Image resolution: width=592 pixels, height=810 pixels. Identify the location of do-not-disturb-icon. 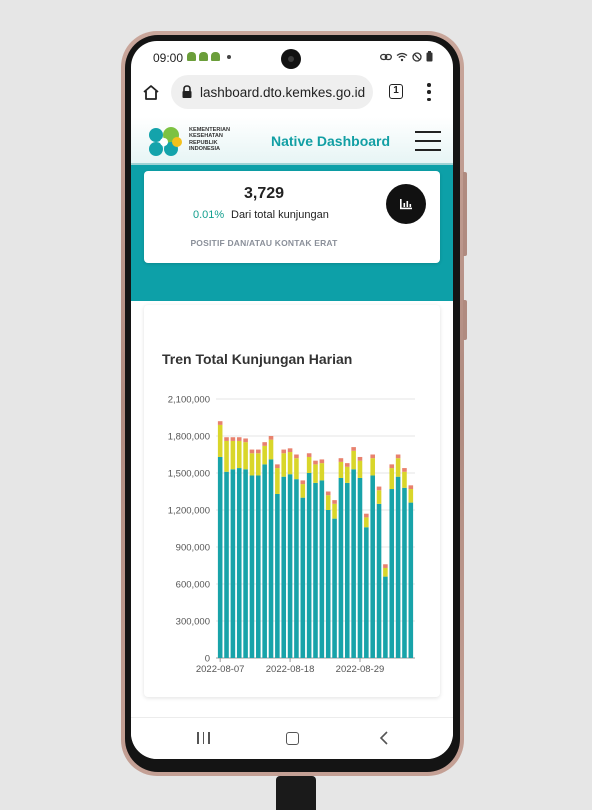
(417, 56).